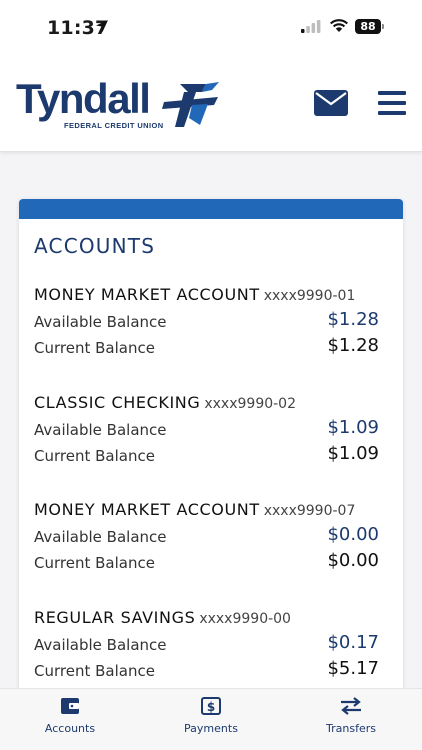 The height and width of the screenshot is (750, 422). I want to click on current-balance-row: Current Balance $1.09, so click(206, 456).